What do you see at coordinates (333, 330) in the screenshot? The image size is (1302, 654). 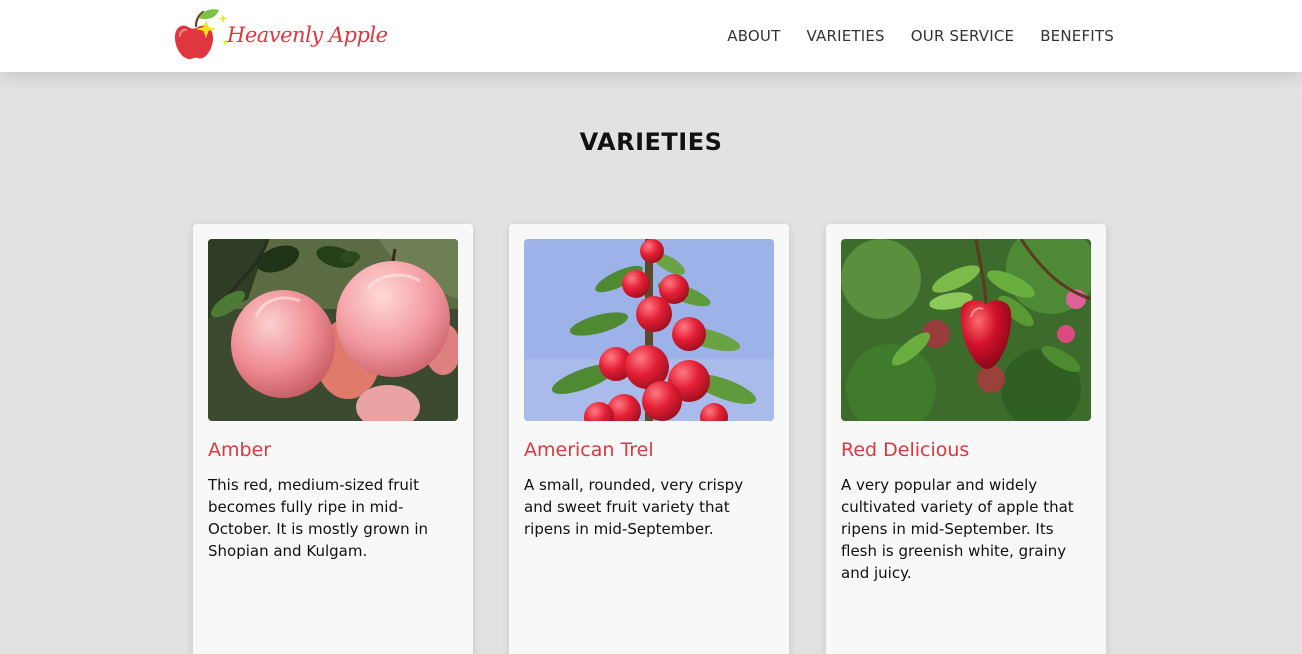 I see `amber-apple-image` at bounding box center [333, 330].